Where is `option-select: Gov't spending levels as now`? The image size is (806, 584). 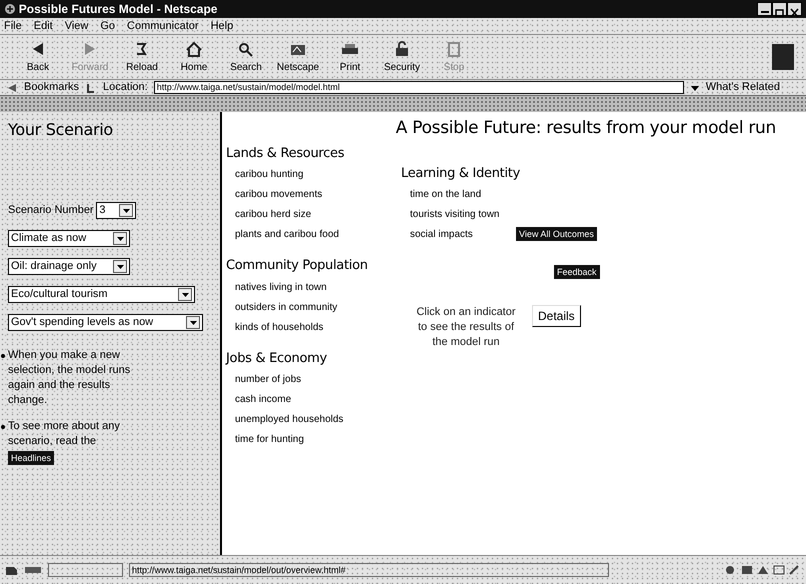 option-select: Gov't spending levels as now is located at coordinates (105, 322).